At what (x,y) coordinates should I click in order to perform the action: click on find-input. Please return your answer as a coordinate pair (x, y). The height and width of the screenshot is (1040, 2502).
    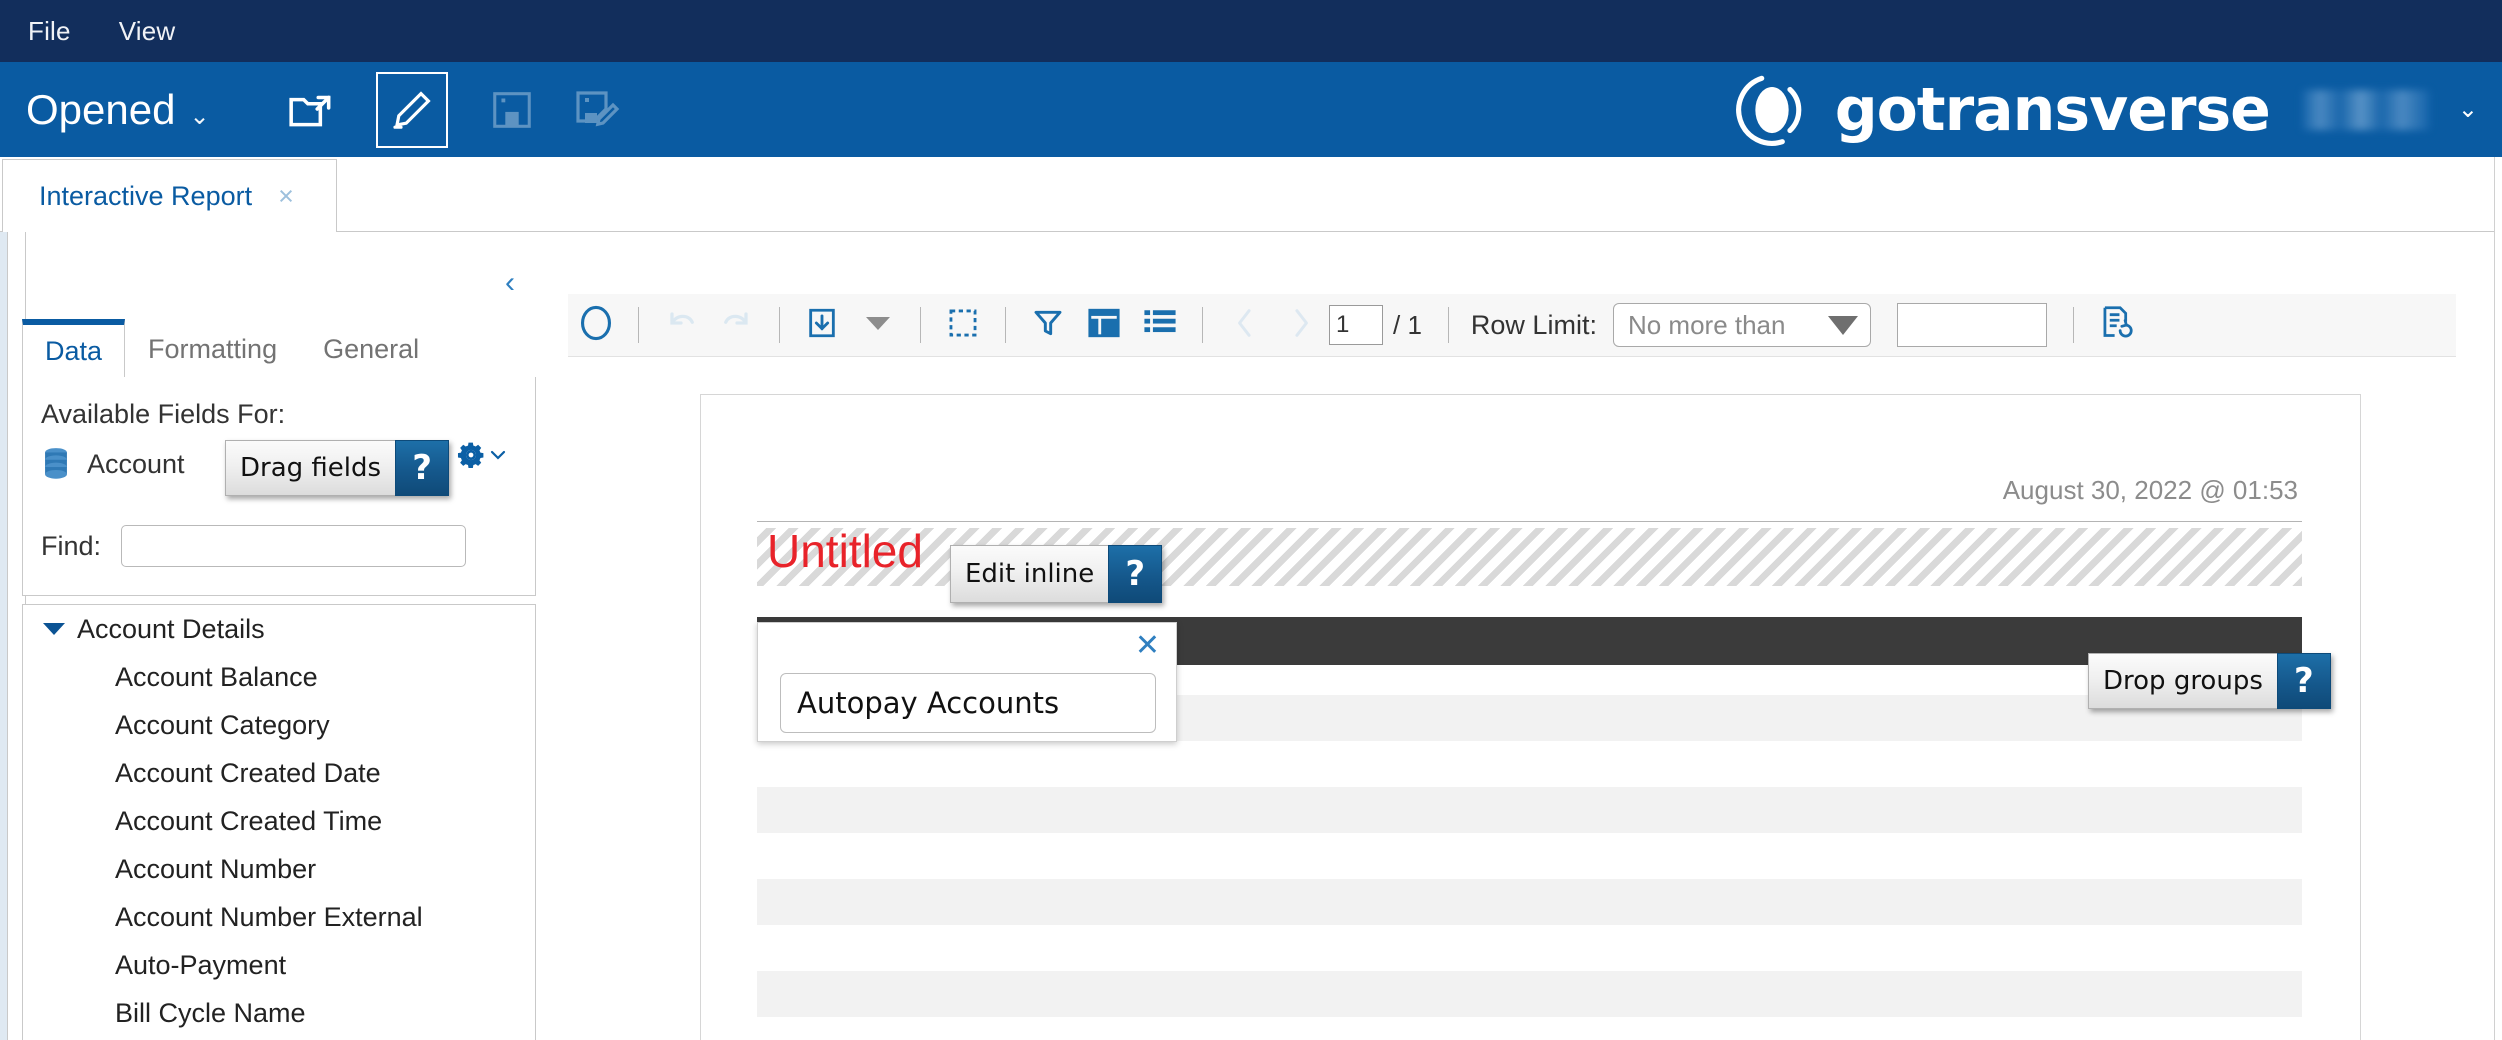
    Looking at the image, I should click on (294, 546).